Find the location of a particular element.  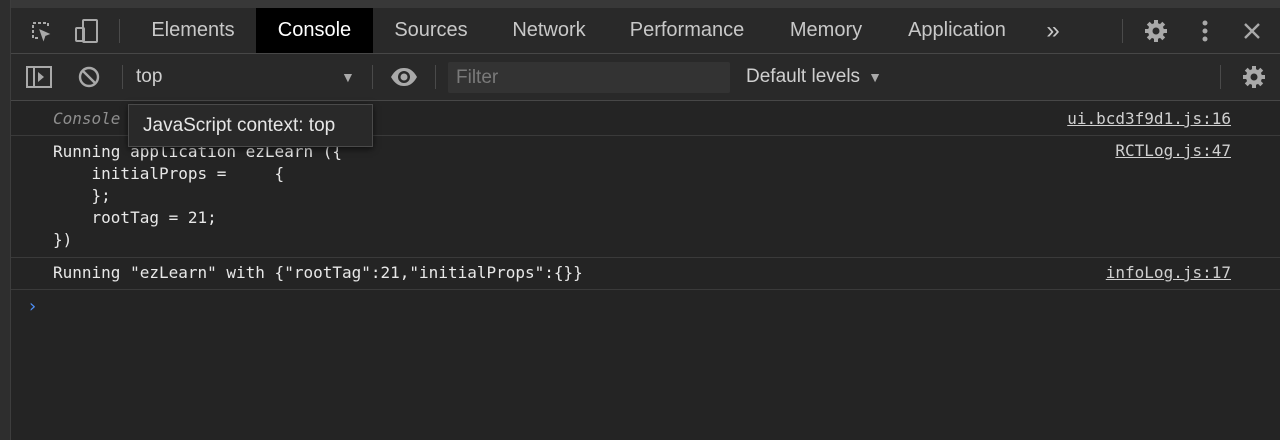

sidebar-toggle-icon is located at coordinates (39, 77).